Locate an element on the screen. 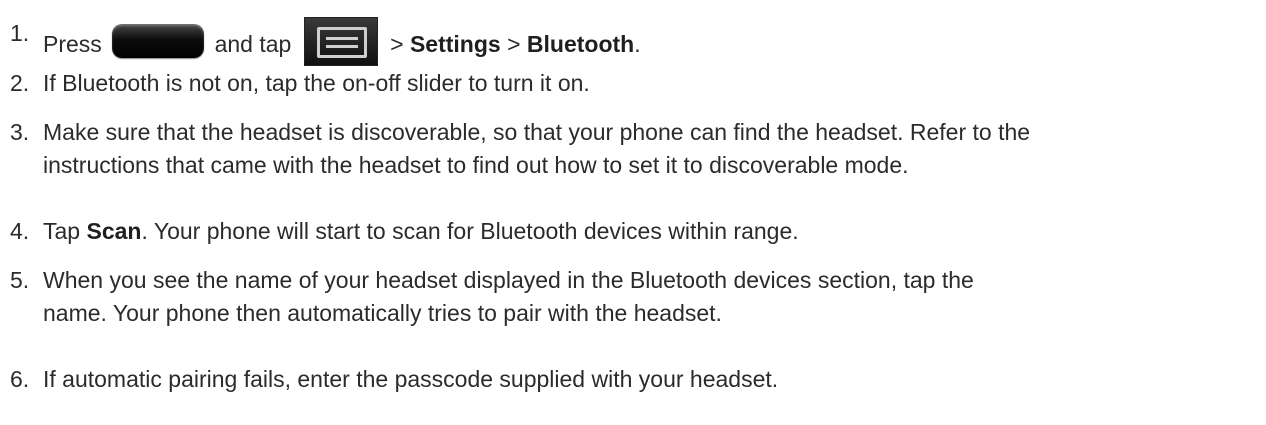 This screenshot has width=1266, height=425. and-tap-text: and tap is located at coordinates (253, 44).